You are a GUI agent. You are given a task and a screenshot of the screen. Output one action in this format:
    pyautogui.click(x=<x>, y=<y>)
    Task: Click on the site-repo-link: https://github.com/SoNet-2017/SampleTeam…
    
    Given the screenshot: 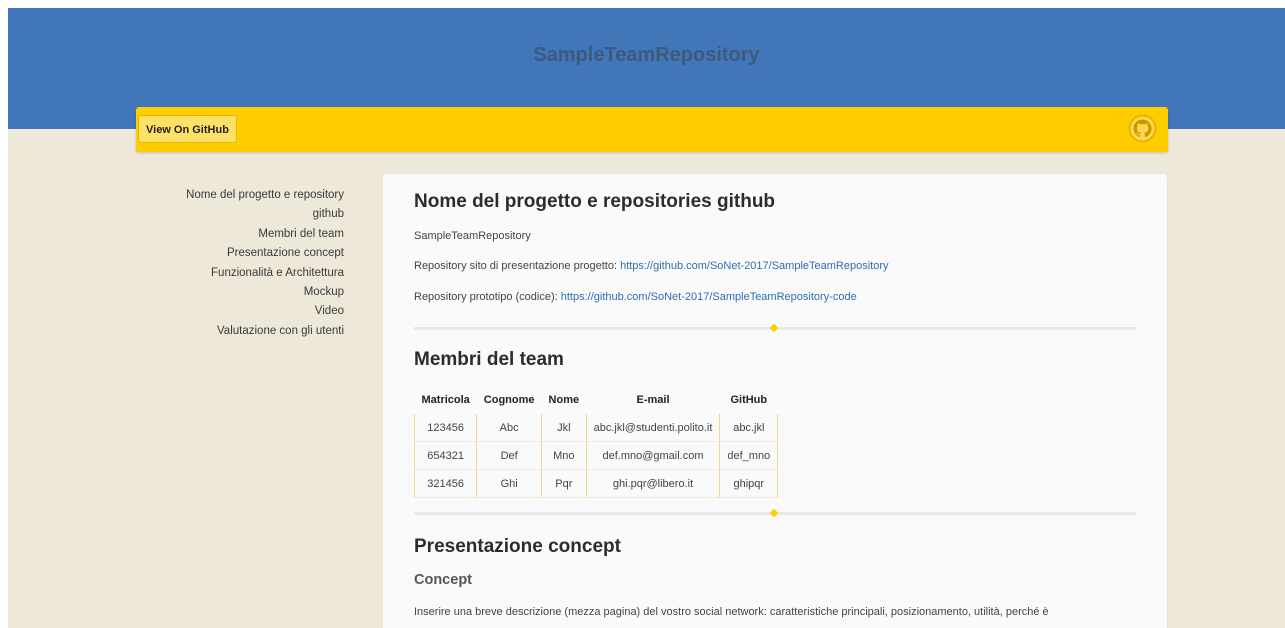 What is the action you would take?
    pyautogui.click(x=754, y=266)
    